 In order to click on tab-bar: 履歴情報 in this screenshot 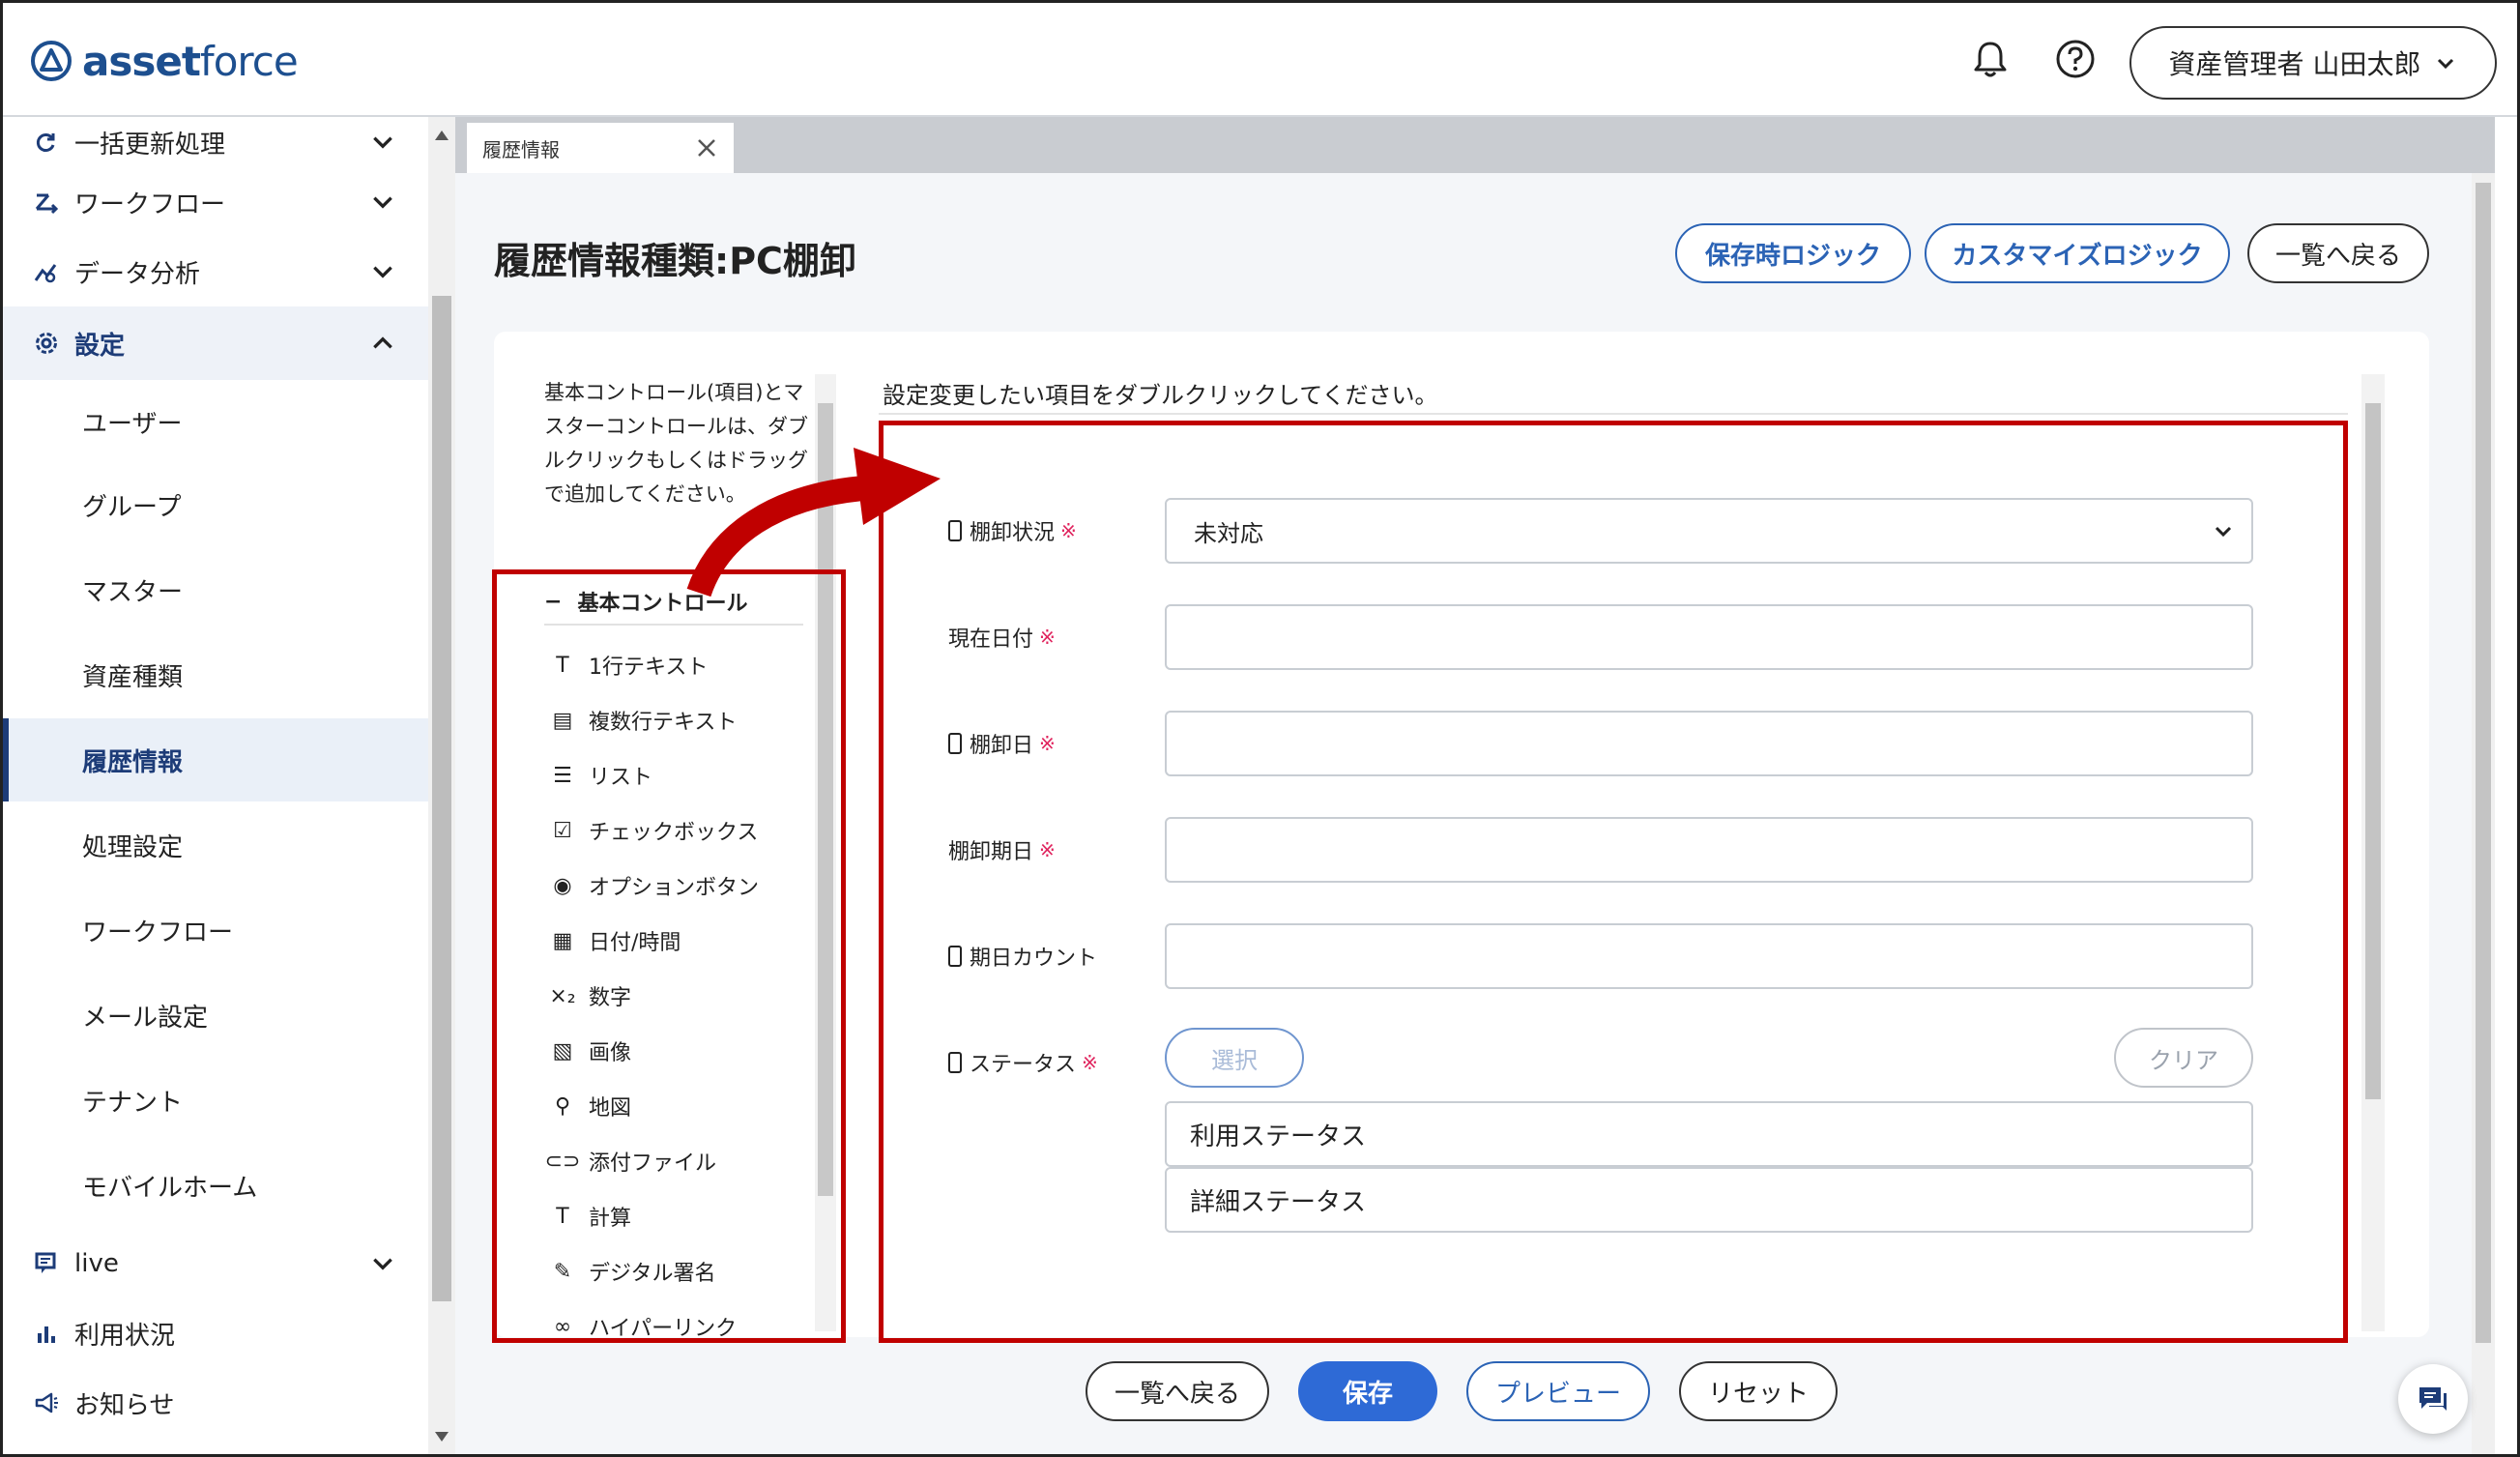, I will do `click(1475, 145)`.